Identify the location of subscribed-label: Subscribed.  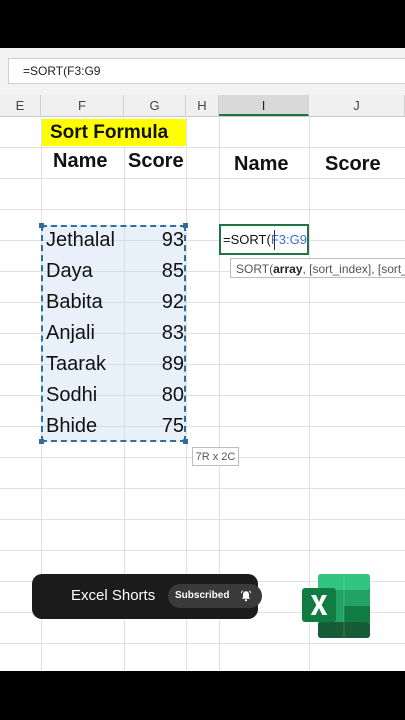
(202, 595).